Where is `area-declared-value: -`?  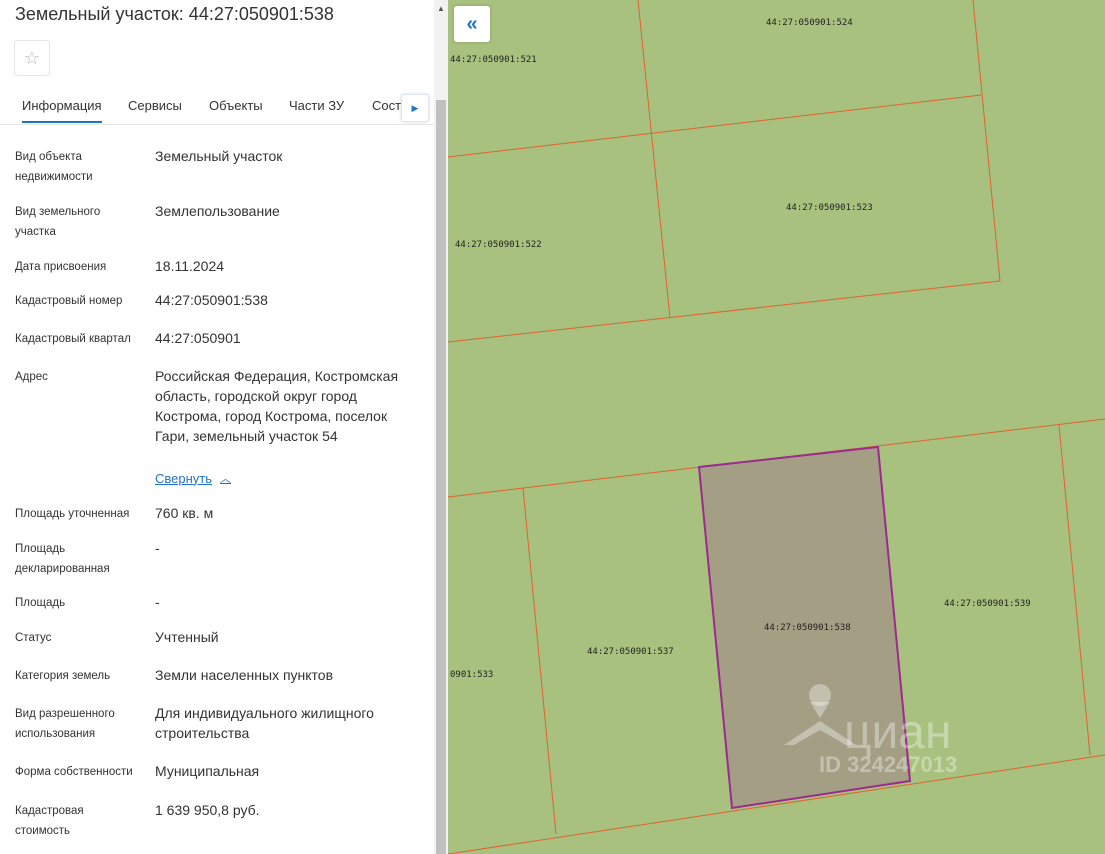 area-declared-value: - is located at coordinates (157, 548).